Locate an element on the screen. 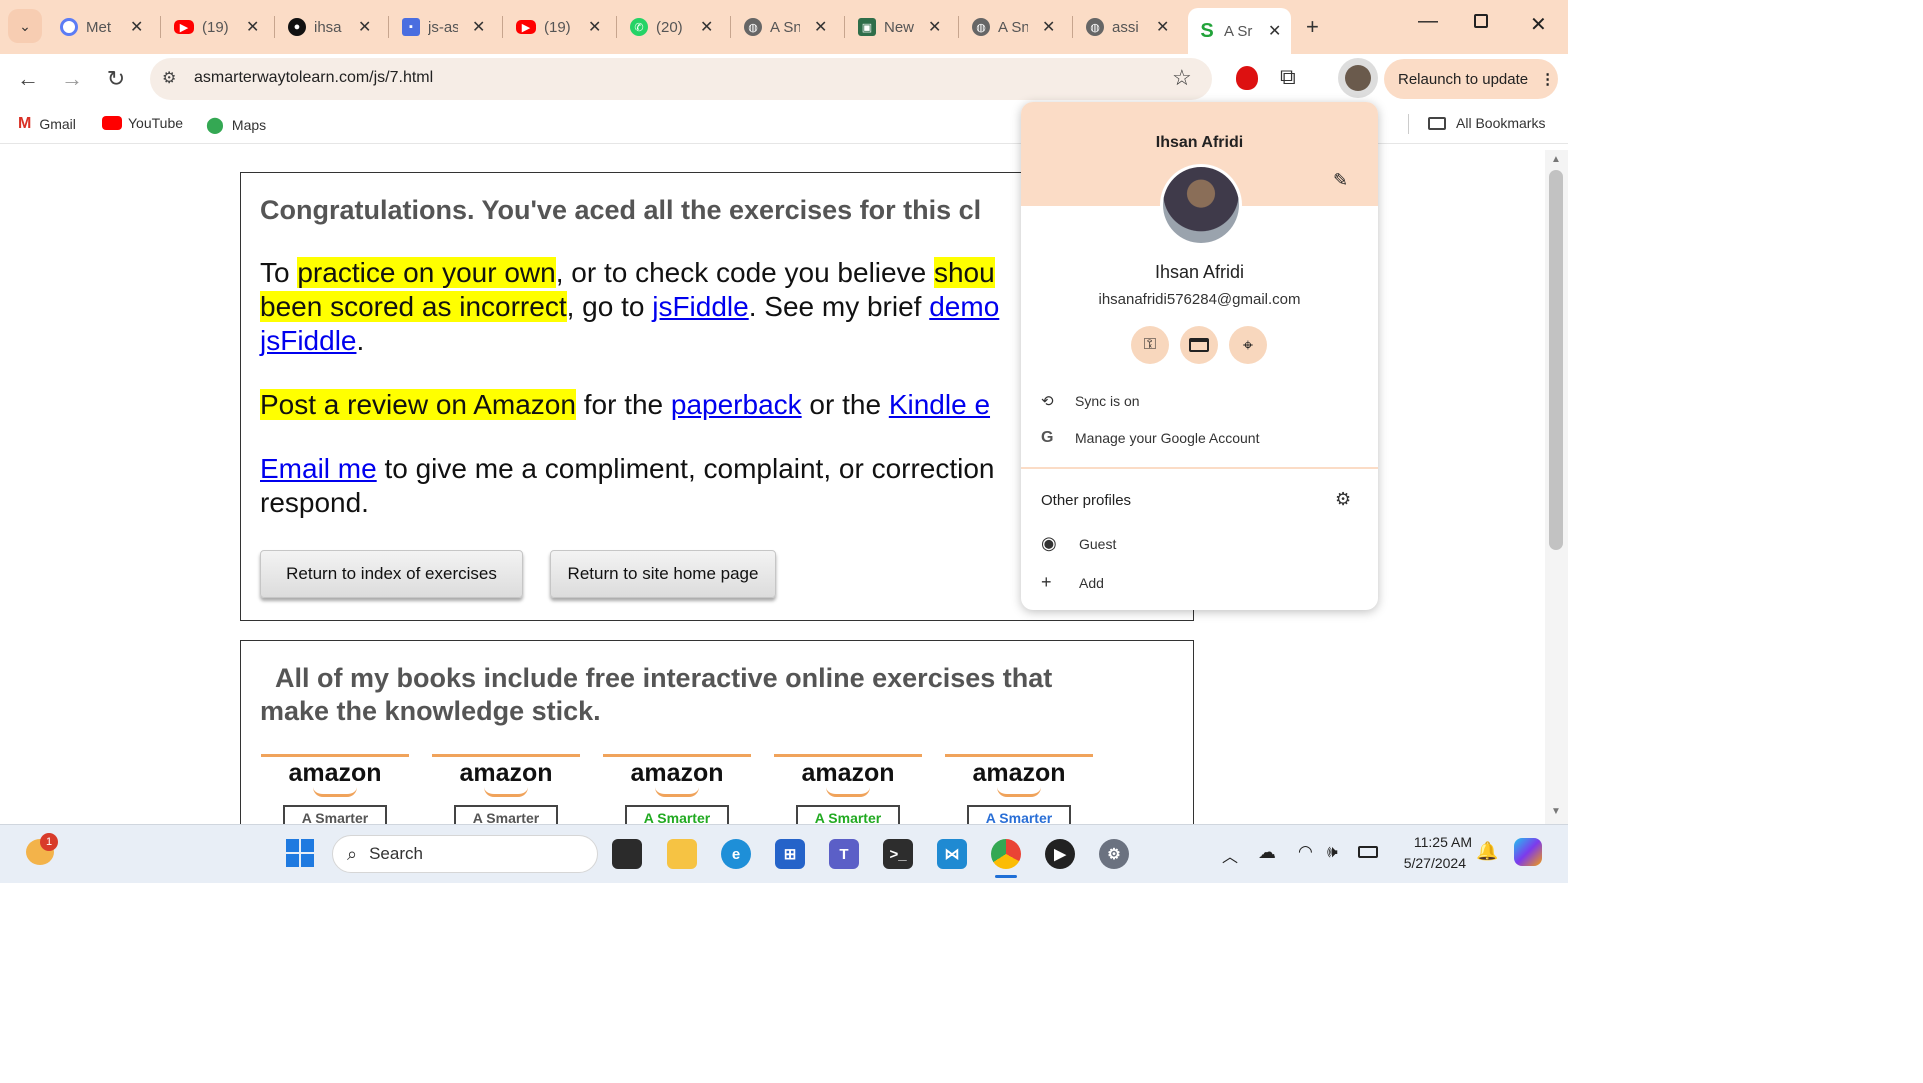 The height and width of the screenshot is (1083, 1923). edit-pencil-icon: ✎ is located at coordinates (1340, 180).